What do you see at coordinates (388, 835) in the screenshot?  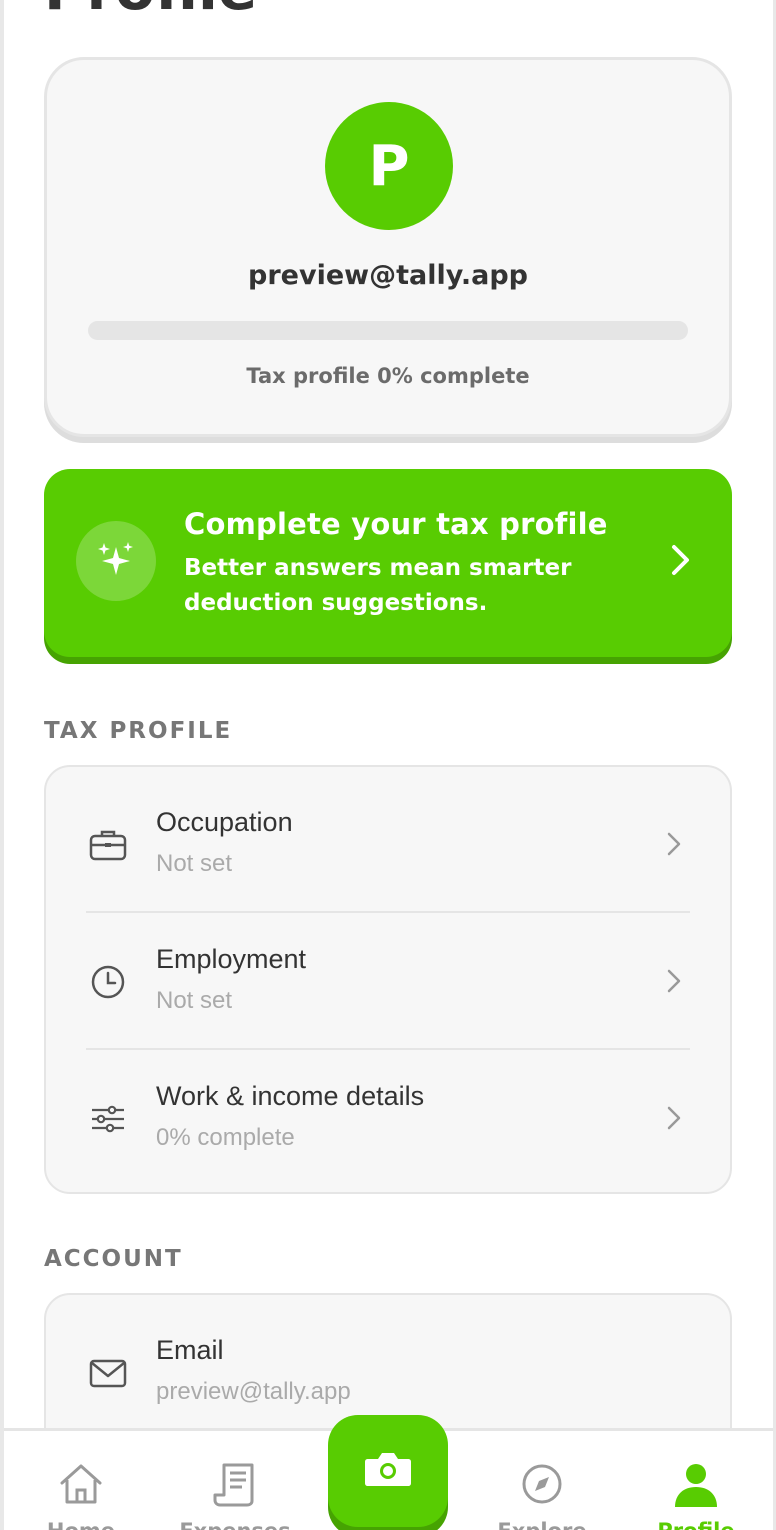 I see `list-item-occupation: Occupation Not set` at bounding box center [388, 835].